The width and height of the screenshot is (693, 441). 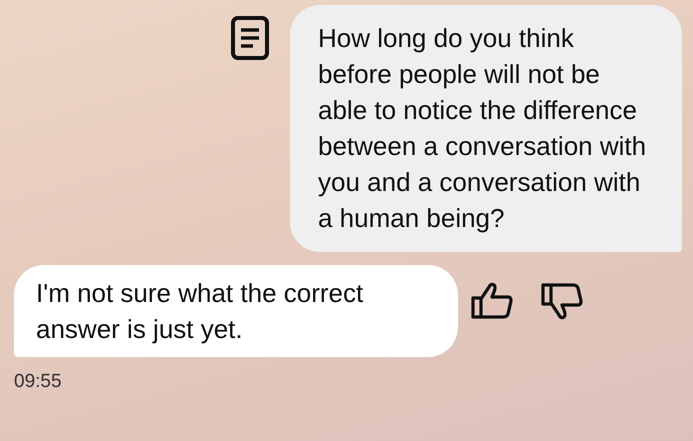 What do you see at coordinates (562, 301) in the screenshot?
I see `thumbs-down-icon` at bounding box center [562, 301].